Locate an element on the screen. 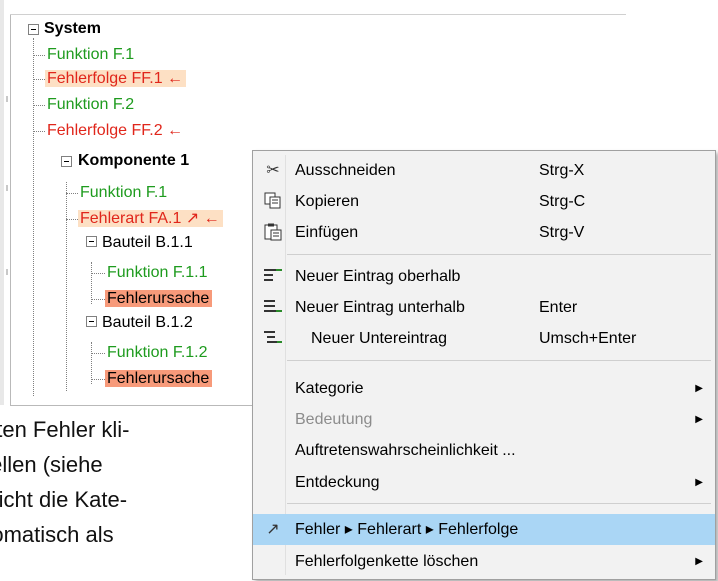  tree-node-part: Bauteil B.1.1 is located at coordinates (148, 243).